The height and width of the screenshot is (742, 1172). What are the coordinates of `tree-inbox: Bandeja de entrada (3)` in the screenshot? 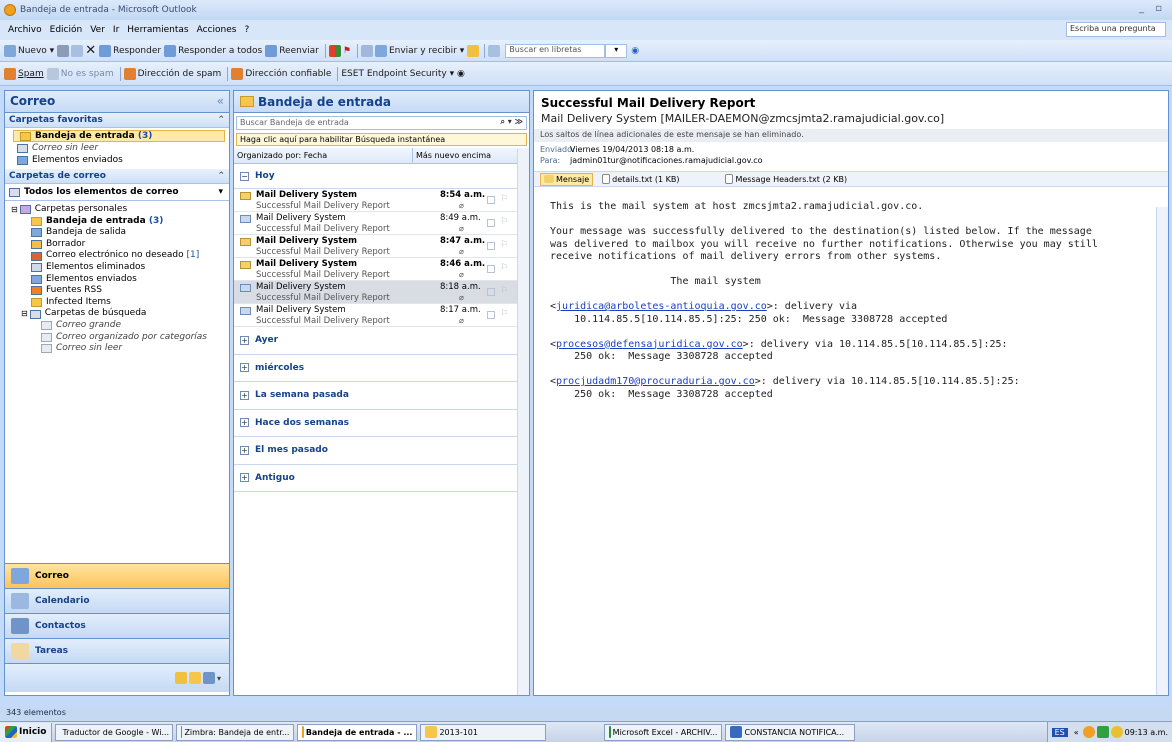 It's located at (117, 222).